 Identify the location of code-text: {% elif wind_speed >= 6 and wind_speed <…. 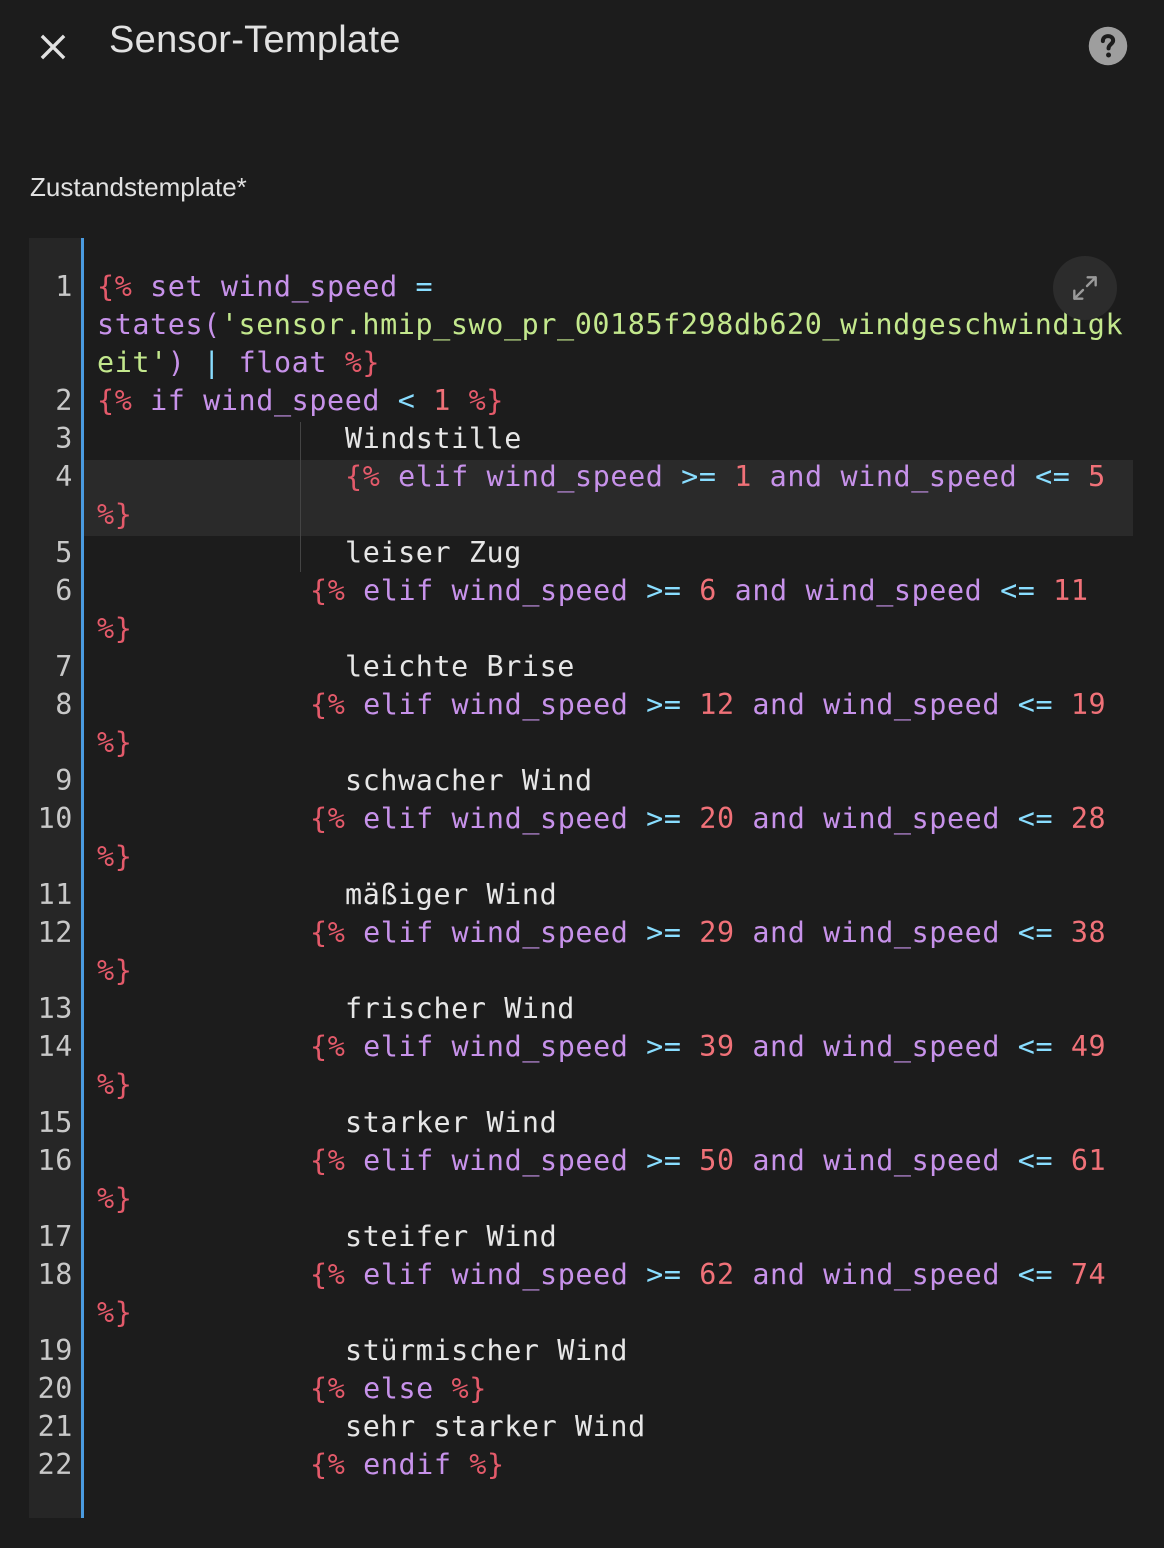
(699, 591).